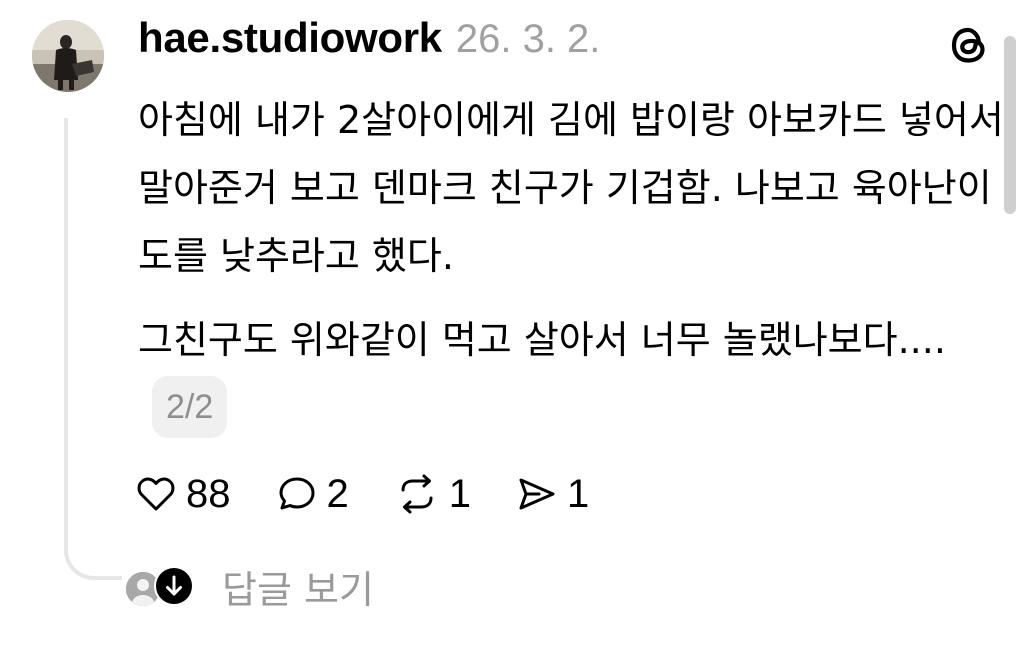  I want to click on reply-avatars, so click(160, 587).